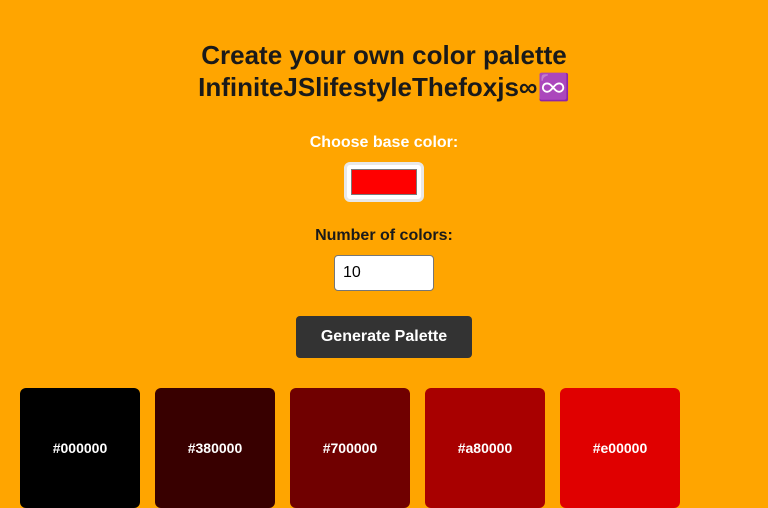 The image size is (768, 508). I want to click on generate-palette-button: Generate Palette, so click(384, 337).